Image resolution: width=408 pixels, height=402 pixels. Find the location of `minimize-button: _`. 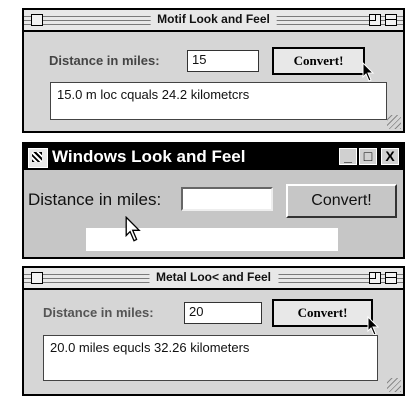

minimize-button: _ is located at coordinates (348, 156).